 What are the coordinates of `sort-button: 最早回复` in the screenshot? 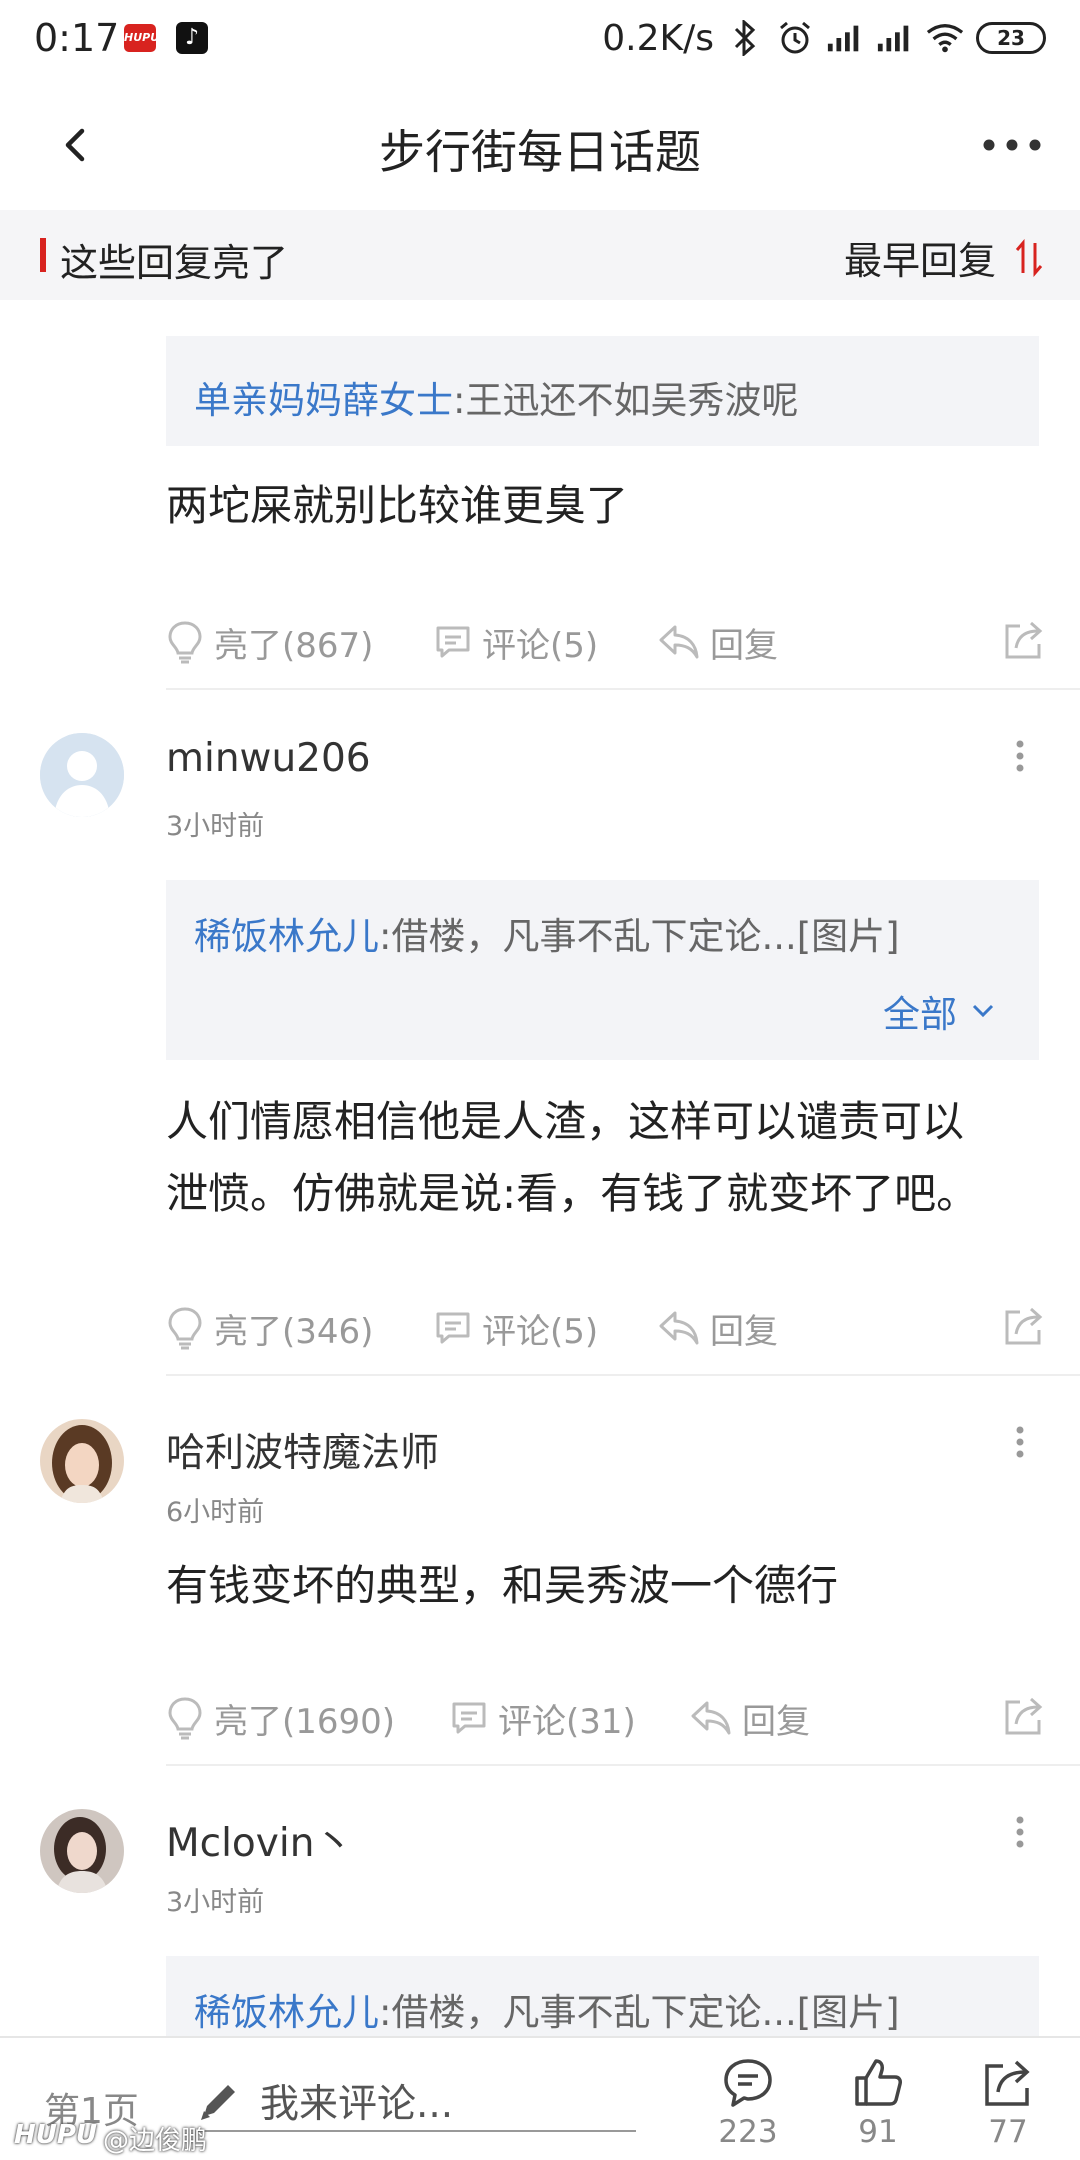 It's located at (944, 257).